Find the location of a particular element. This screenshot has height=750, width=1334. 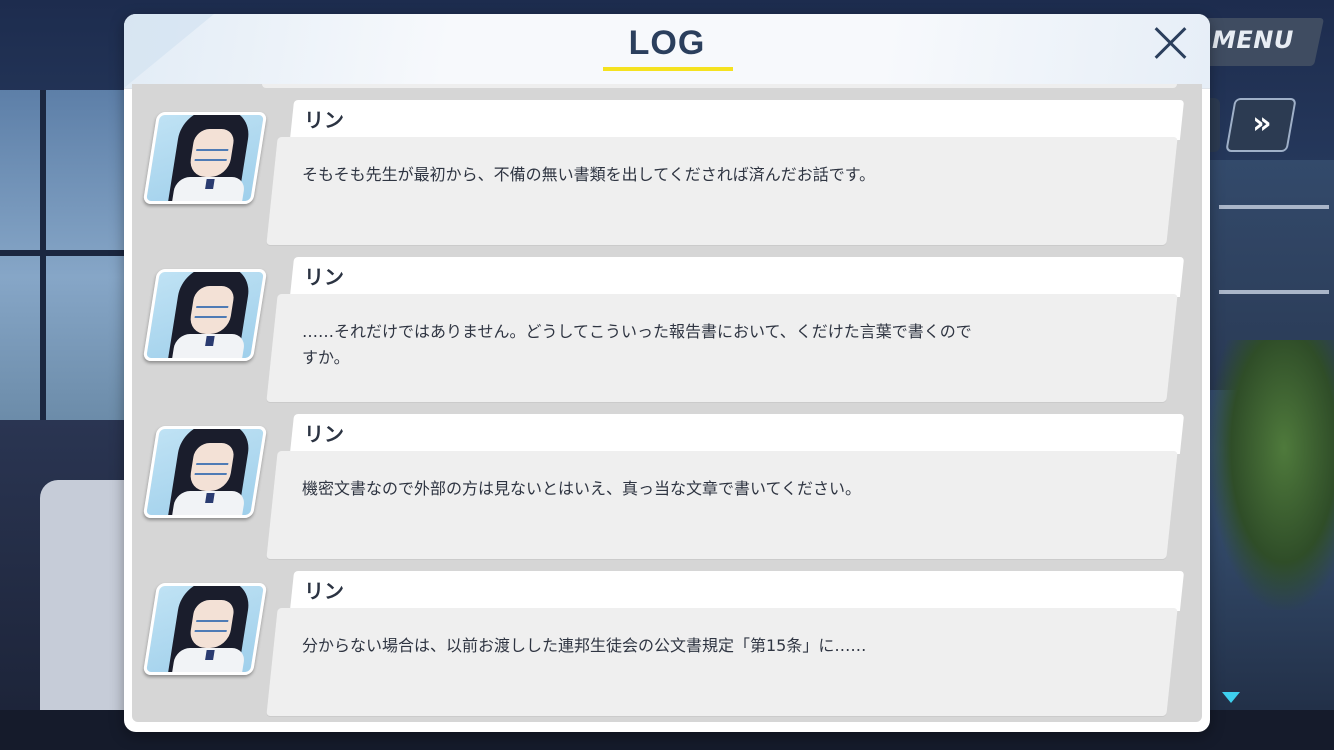

background-plant is located at coordinates (1271, 475).